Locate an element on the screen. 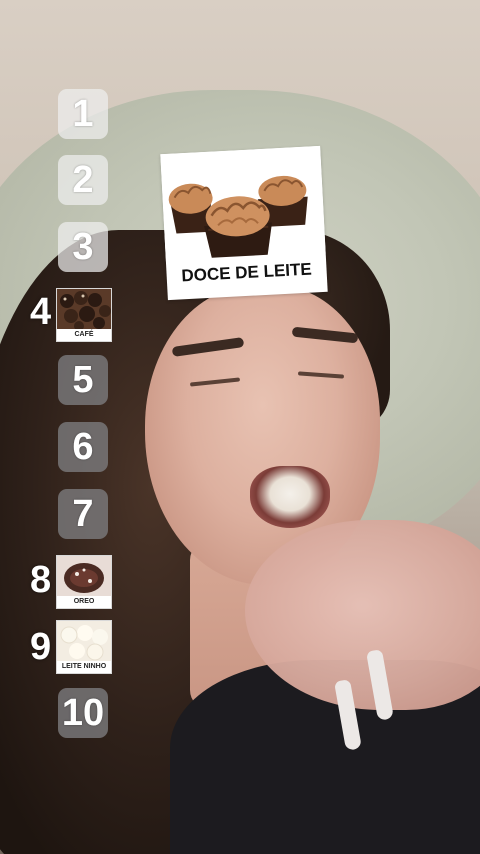 The height and width of the screenshot is (854, 480). rank-number: 6 is located at coordinates (83, 447).